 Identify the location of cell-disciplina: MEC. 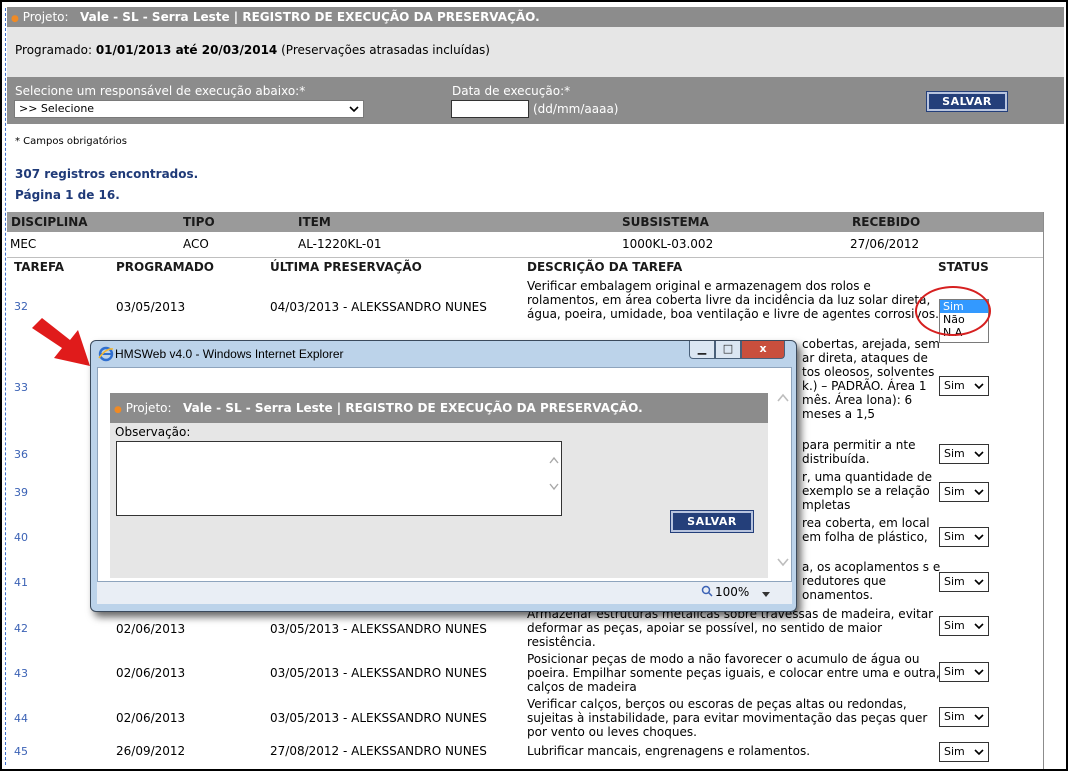
(23, 244).